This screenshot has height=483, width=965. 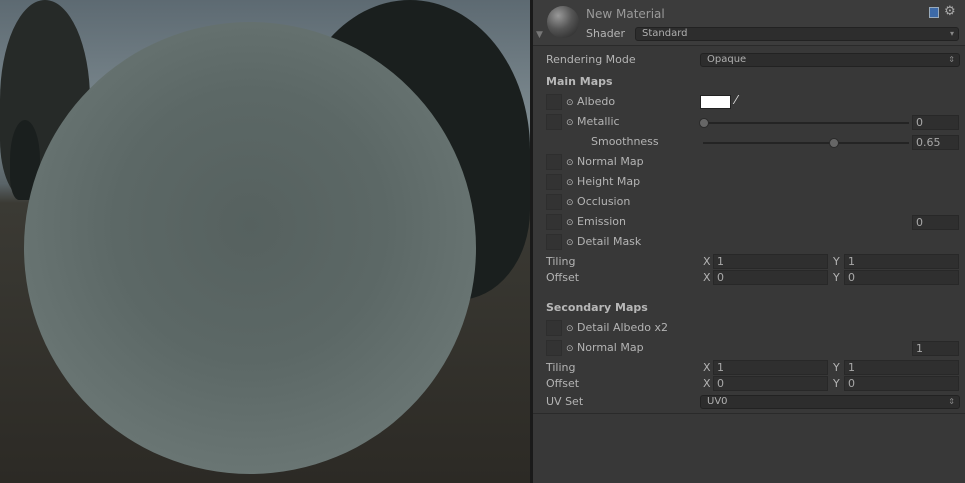 I want to click on tiling-label: Tiling, so click(x=561, y=261).